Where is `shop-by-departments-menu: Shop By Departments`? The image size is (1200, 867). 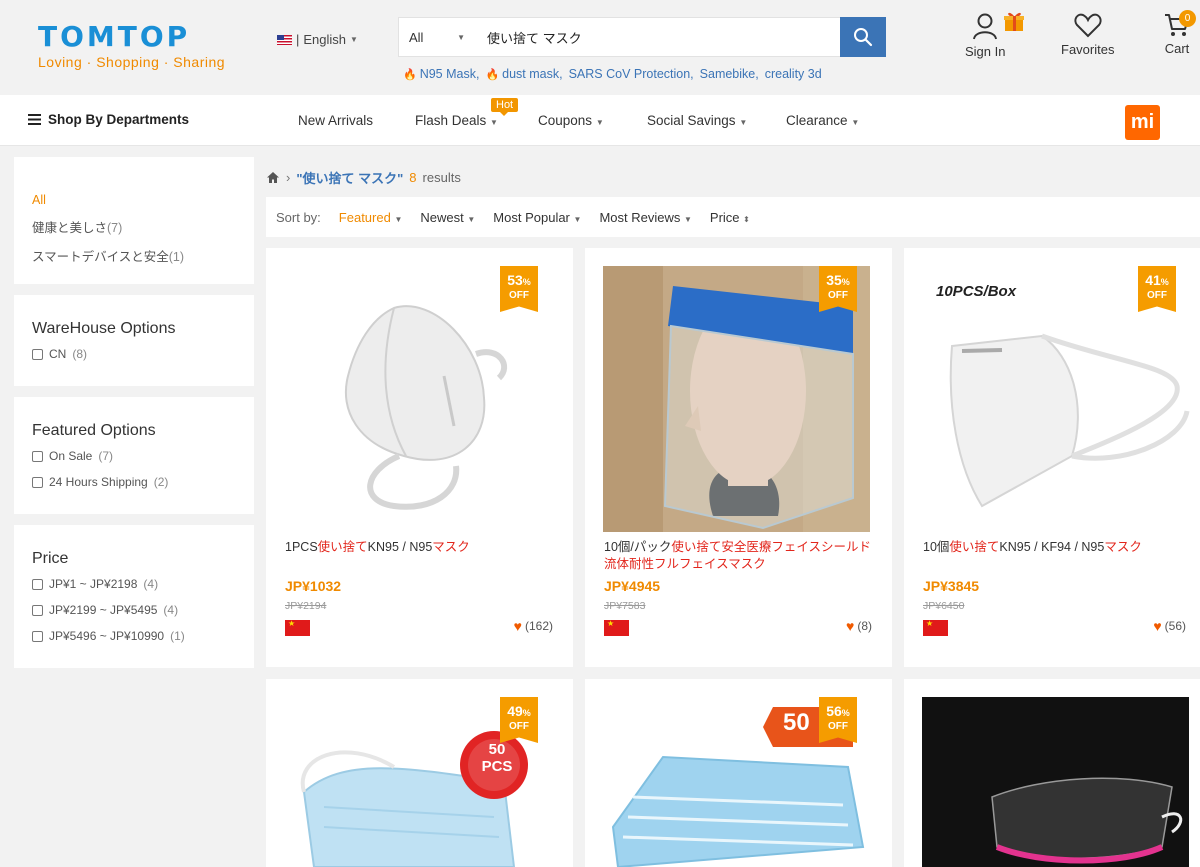 shop-by-departments-menu: Shop By Departments is located at coordinates (108, 119).